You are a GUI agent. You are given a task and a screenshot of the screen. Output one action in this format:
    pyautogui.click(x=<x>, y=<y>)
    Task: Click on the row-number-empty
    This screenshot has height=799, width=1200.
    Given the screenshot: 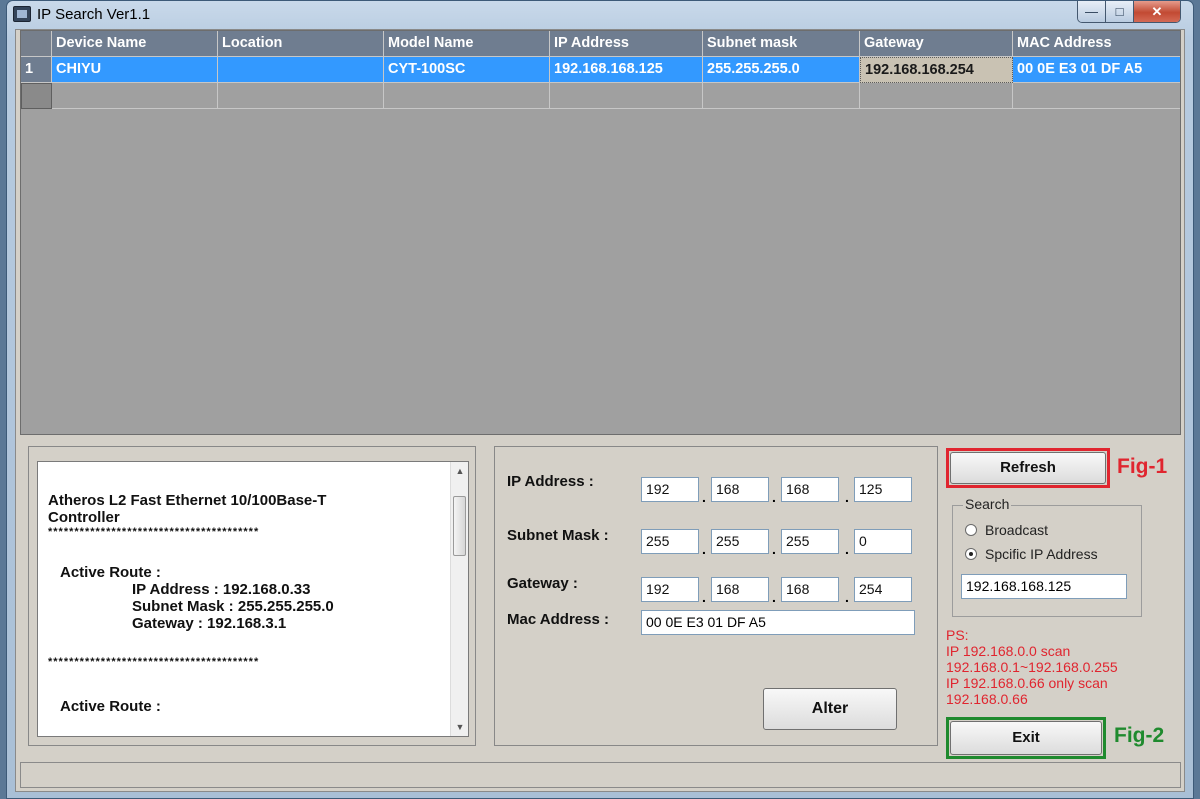 What is the action you would take?
    pyautogui.click(x=36, y=96)
    